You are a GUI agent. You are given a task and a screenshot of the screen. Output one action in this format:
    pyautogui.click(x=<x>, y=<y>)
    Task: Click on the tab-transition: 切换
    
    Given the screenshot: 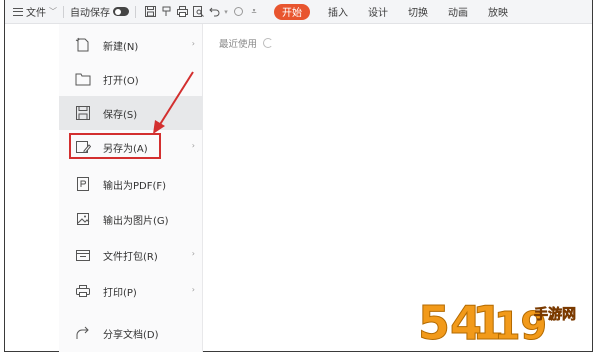 What is the action you would take?
    pyautogui.click(x=418, y=11)
    